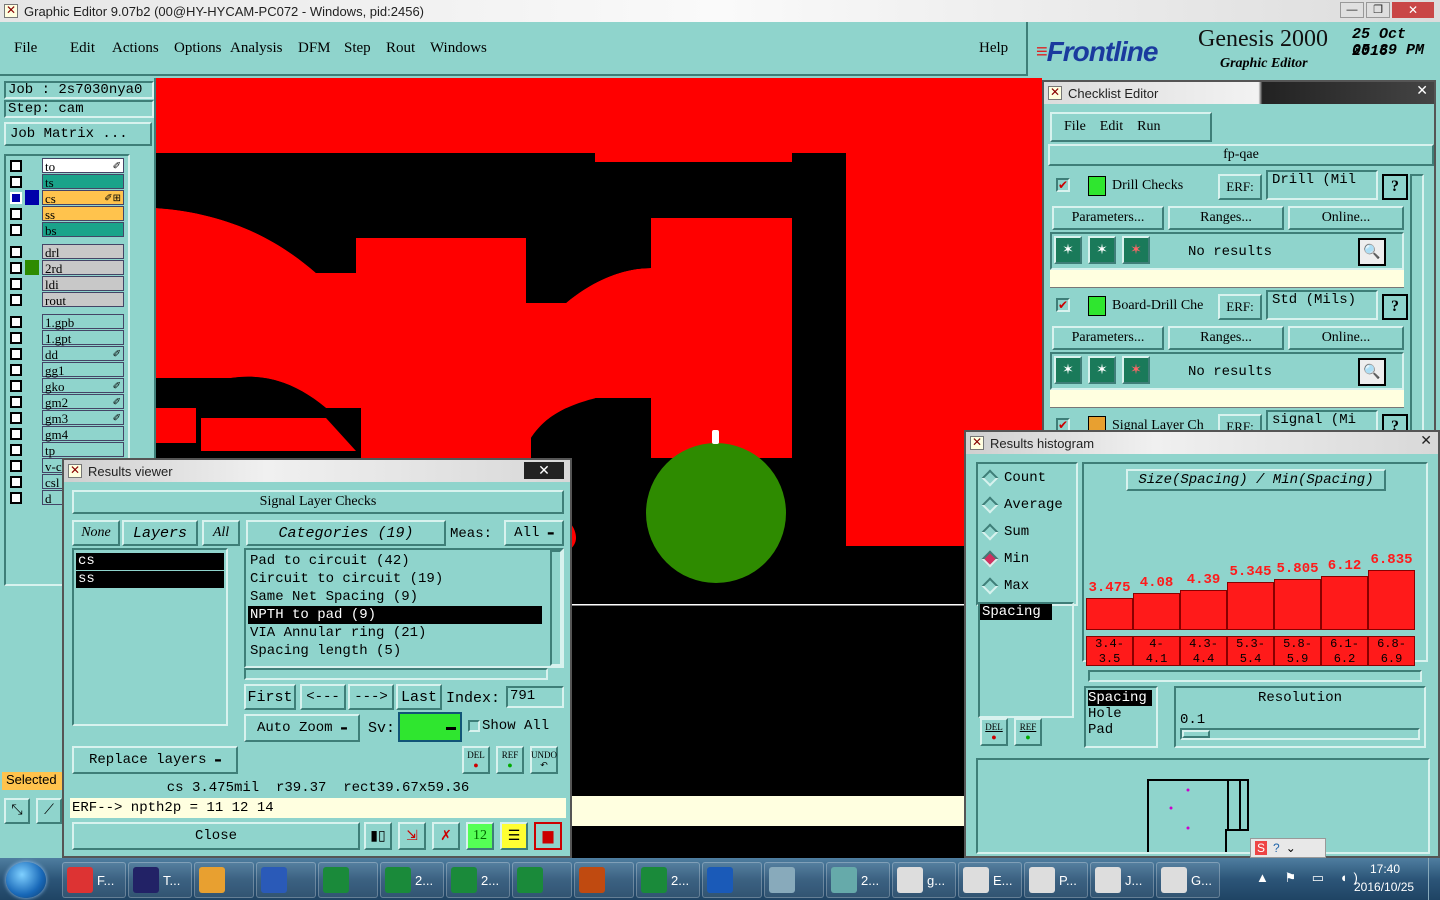  Describe the element at coordinates (1075, 127) in the screenshot. I see `checklist-menu-file: File` at that location.